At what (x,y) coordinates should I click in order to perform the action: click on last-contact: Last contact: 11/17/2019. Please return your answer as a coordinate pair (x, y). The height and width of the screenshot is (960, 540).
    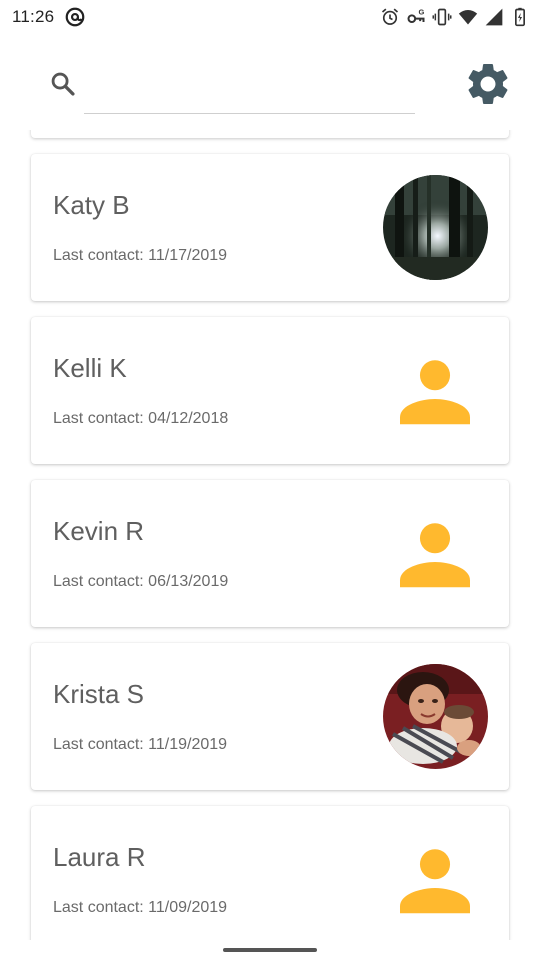
    Looking at the image, I should click on (140, 256).